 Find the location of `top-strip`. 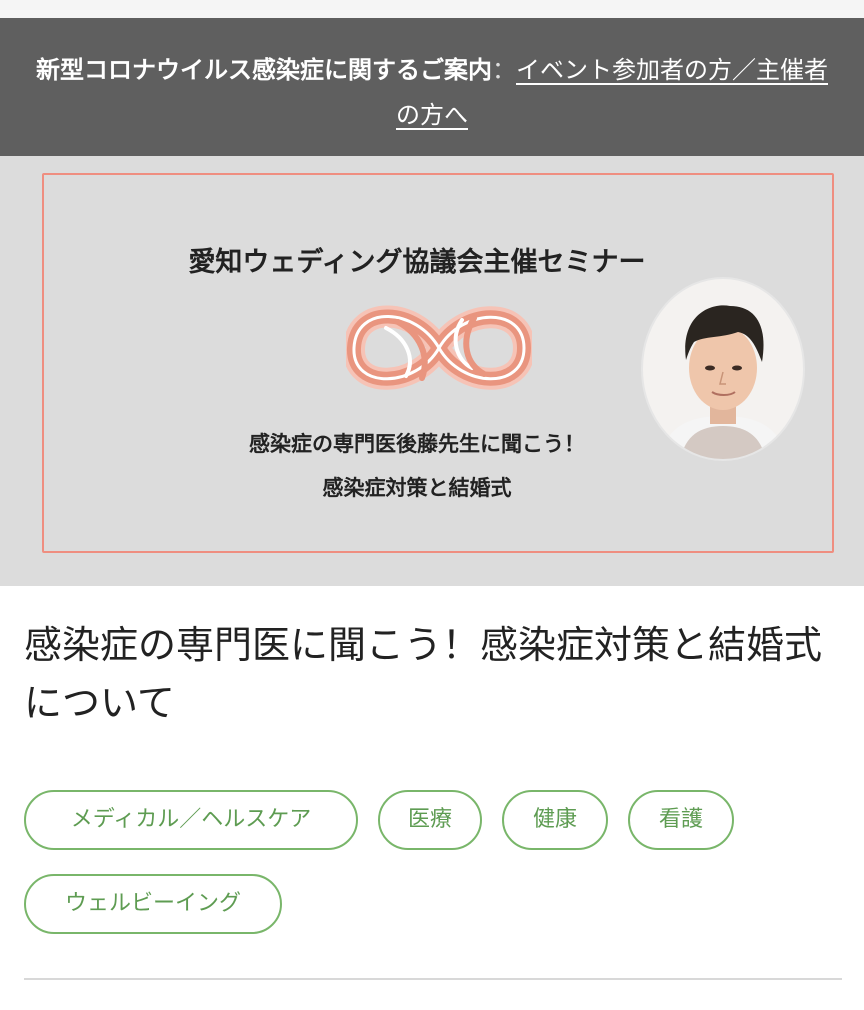

top-strip is located at coordinates (432, 9).